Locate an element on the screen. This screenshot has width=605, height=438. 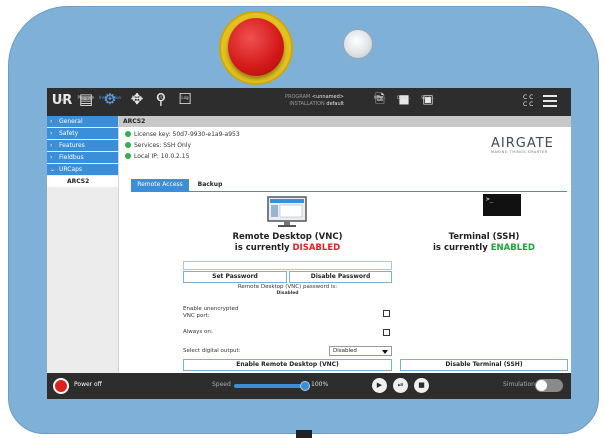
license-status: License key: 50d7-9930-e1a9-a953 is located at coordinates (182, 135).